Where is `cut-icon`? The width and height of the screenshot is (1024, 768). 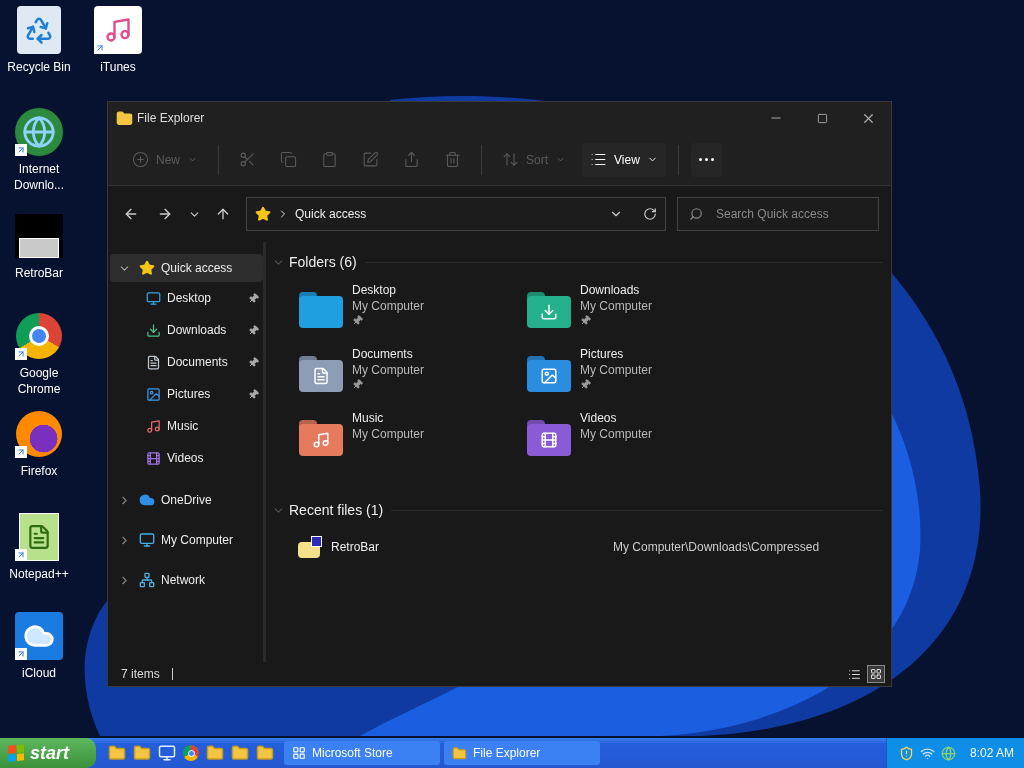 cut-icon is located at coordinates (247, 159).